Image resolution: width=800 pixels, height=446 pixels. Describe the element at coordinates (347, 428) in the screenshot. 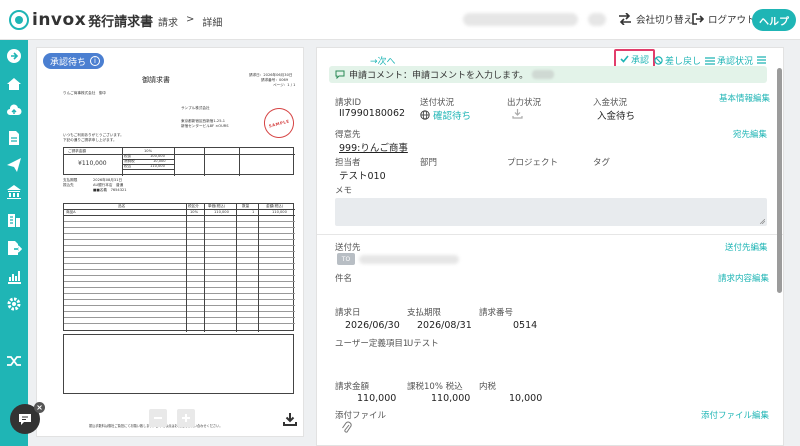

I see `paperclip-icon` at that location.